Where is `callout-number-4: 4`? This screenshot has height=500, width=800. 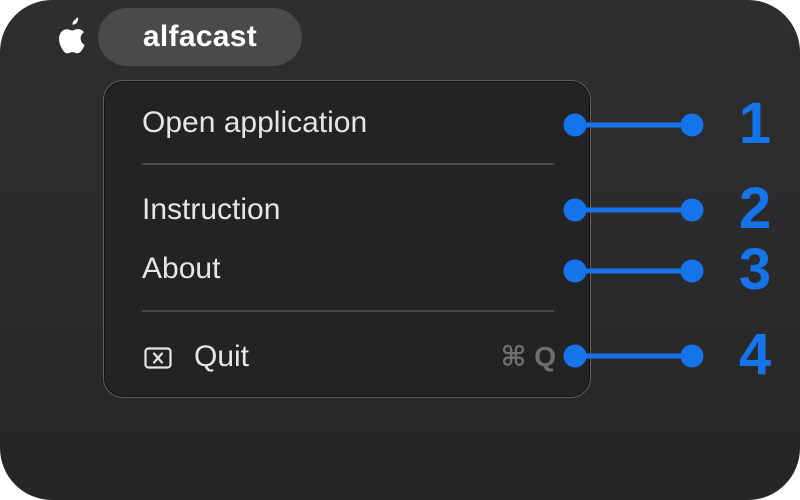
callout-number-4: 4 is located at coordinates (755, 354).